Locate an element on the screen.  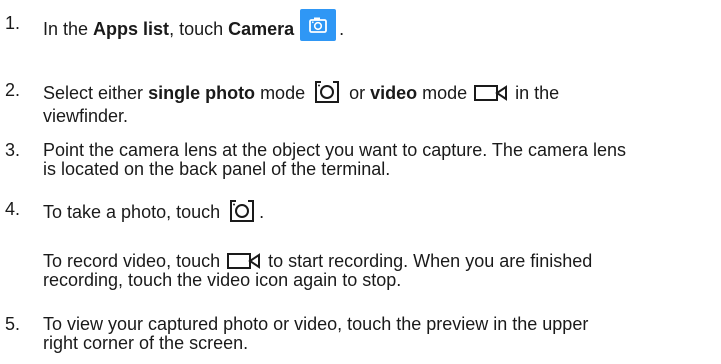
step-number: 2. is located at coordinates (13, 90).